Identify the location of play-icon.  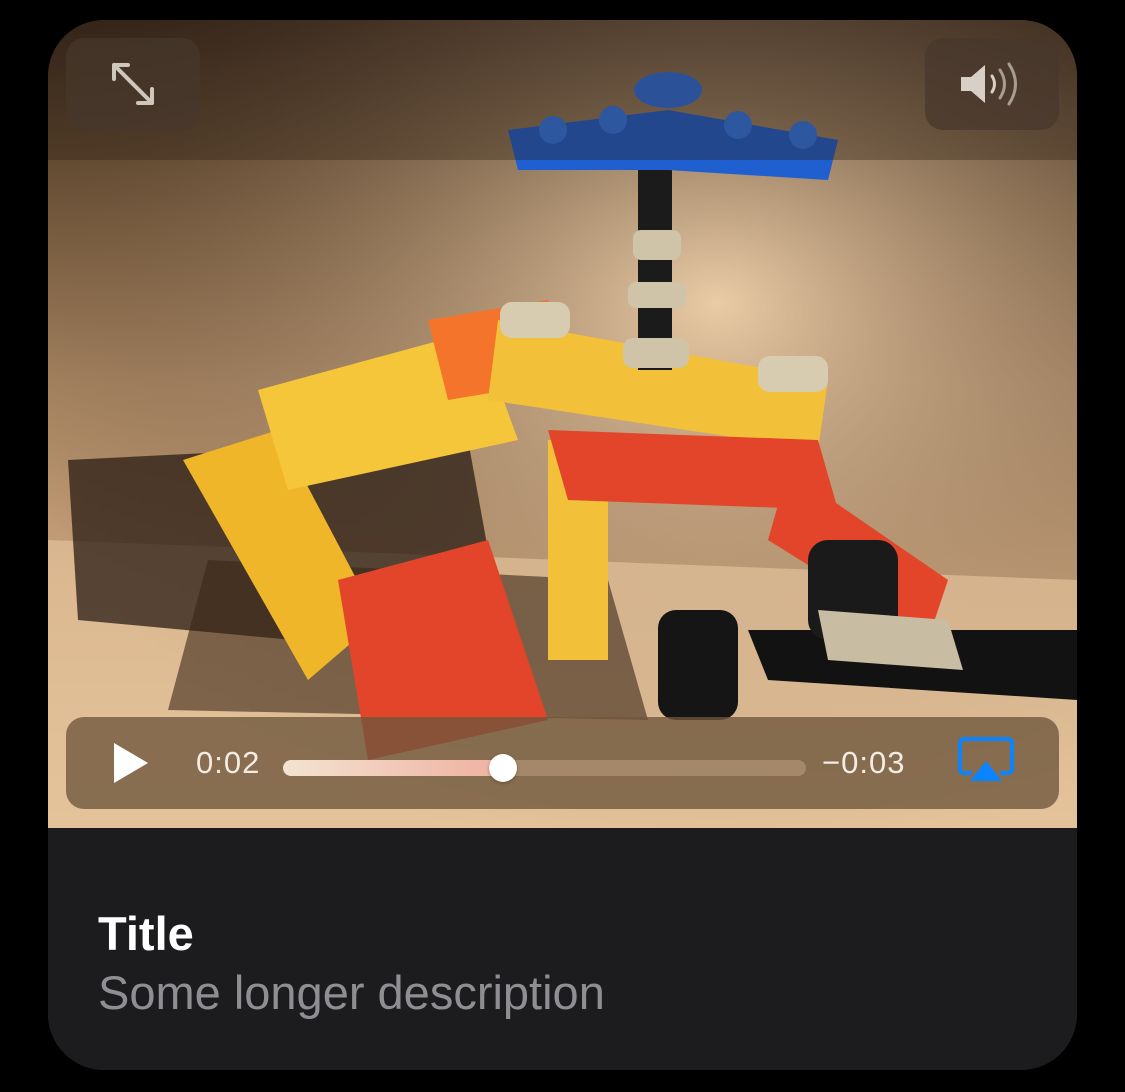
(131, 763).